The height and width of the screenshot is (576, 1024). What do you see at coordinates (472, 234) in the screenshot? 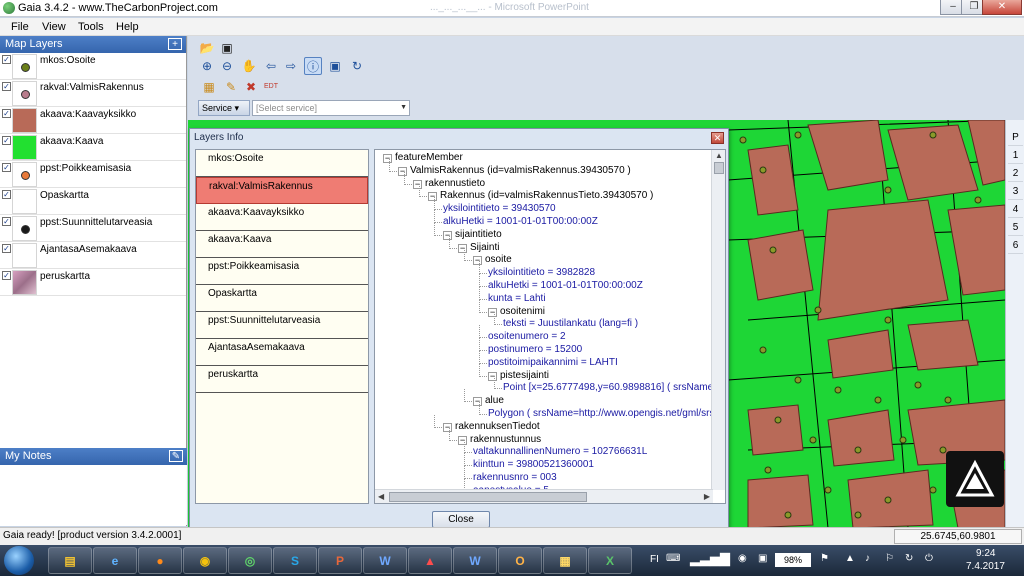
I see `tree-node: − sijaintitieto` at bounding box center [472, 234].